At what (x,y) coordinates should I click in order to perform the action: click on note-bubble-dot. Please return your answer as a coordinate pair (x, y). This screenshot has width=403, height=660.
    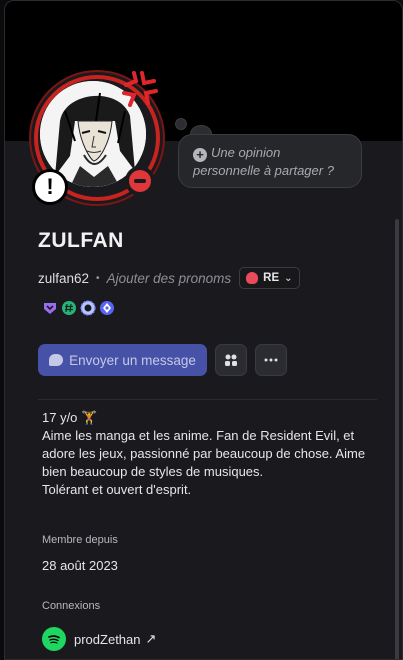
    Looking at the image, I should click on (181, 124).